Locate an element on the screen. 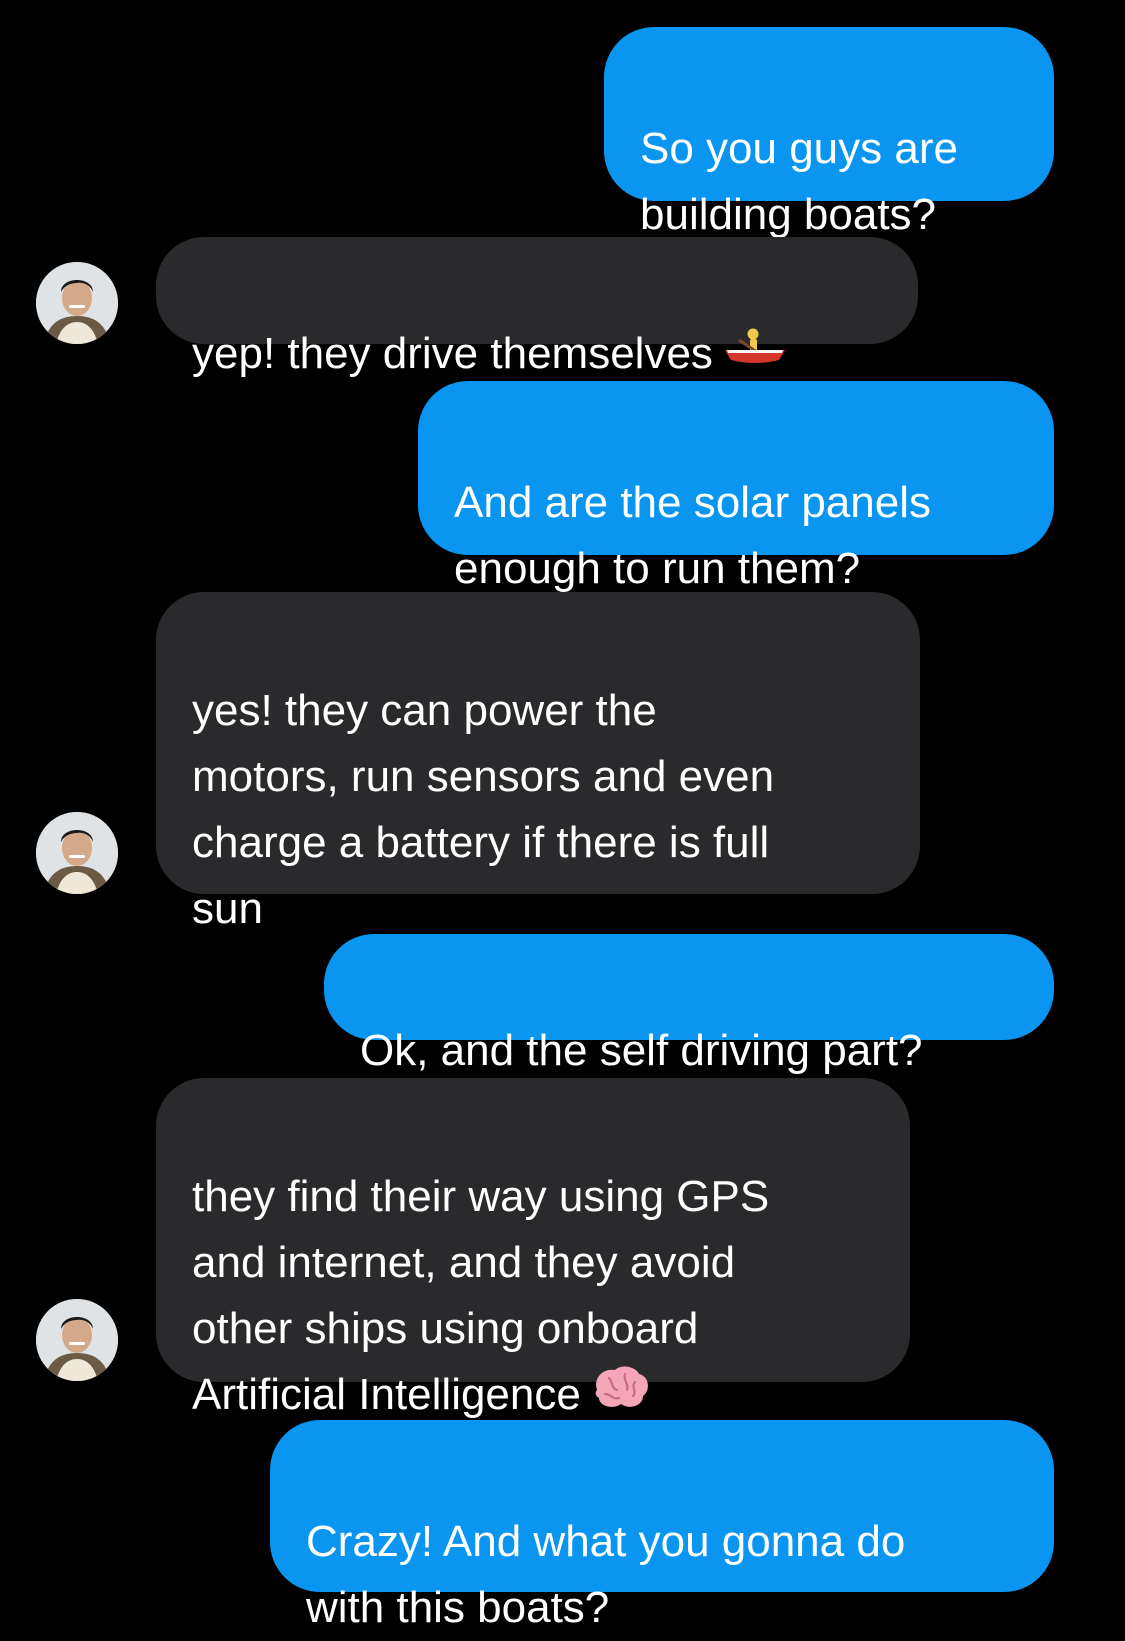 The height and width of the screenshot is (1641, 1125). outgoing-message-bubble: Ok, and the self driving part? is located at coordinates (689, 1004).